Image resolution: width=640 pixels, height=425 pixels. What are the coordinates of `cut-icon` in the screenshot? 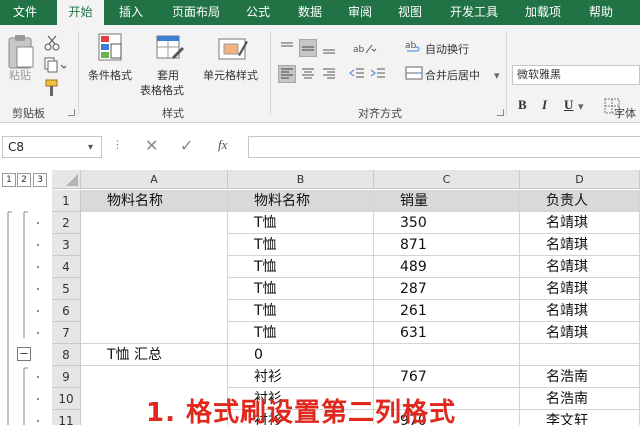 It's located at (52, 45).